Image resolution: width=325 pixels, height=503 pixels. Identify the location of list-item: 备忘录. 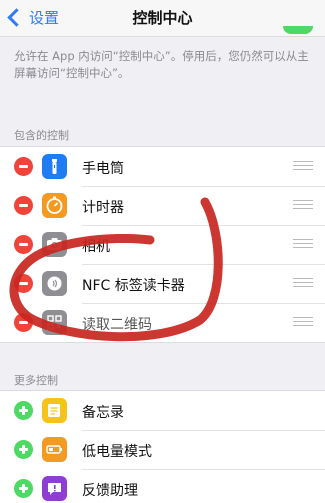
(162, 410).